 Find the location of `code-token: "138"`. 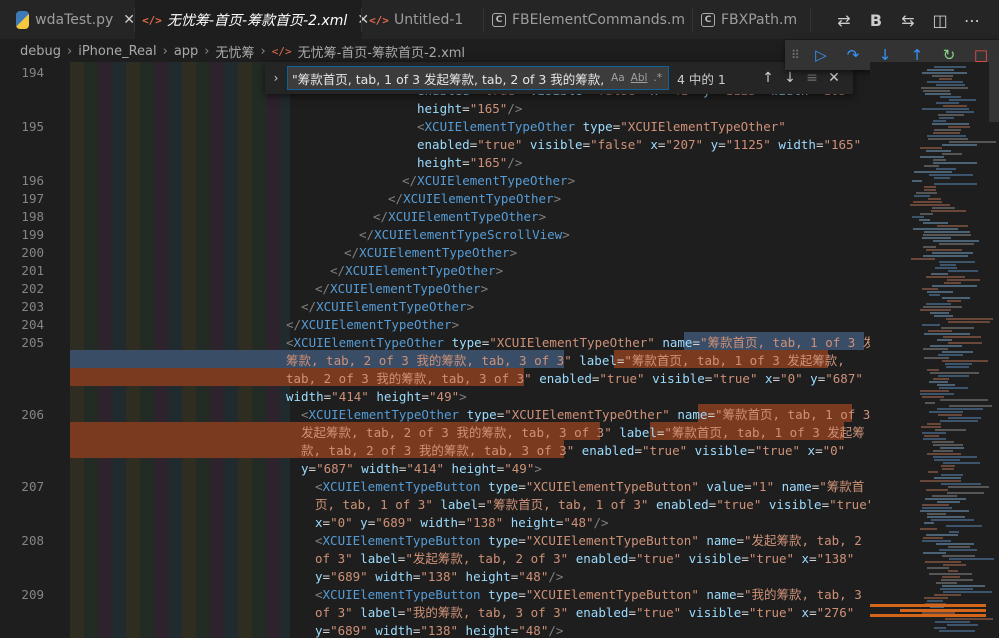

code-token: "138" is located at coordinates (484, 522).